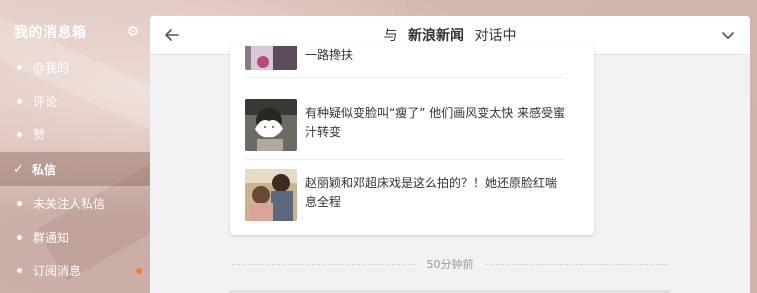  I want to click on sidebar-item-label: 未关注人私信, so click(69, 203).